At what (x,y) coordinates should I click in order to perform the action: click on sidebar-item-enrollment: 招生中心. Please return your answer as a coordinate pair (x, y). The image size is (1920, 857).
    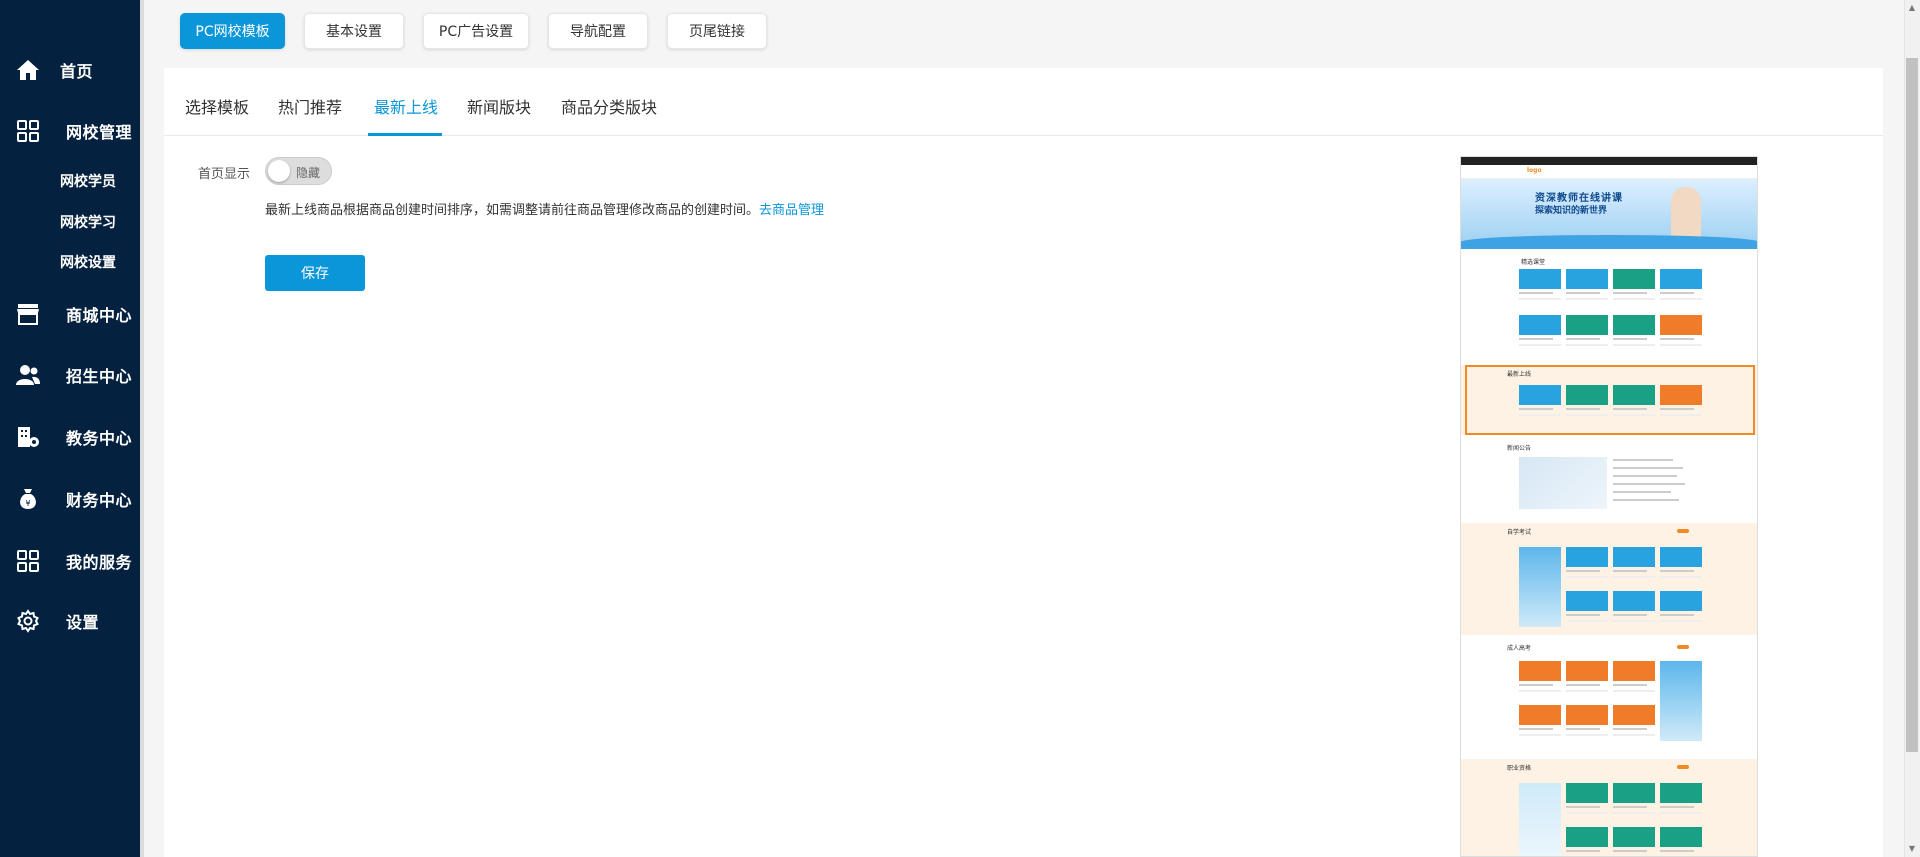
    Looking at the image, I should click on (70, 375).